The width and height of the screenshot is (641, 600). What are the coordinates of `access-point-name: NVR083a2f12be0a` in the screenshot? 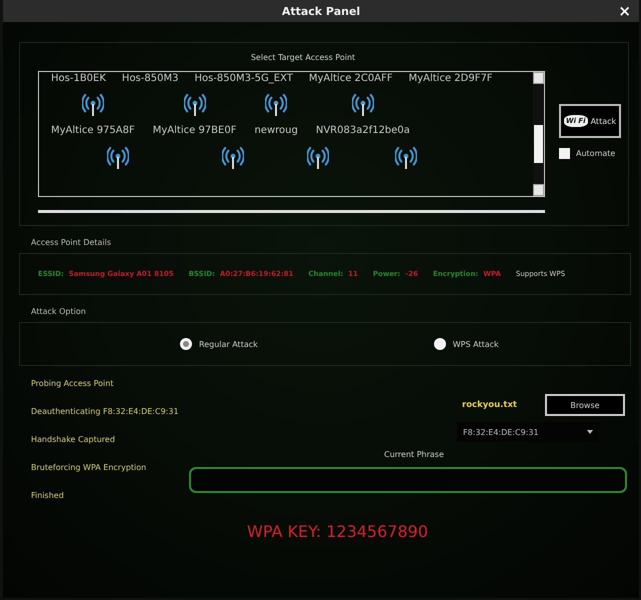 It's located at (363, 130).